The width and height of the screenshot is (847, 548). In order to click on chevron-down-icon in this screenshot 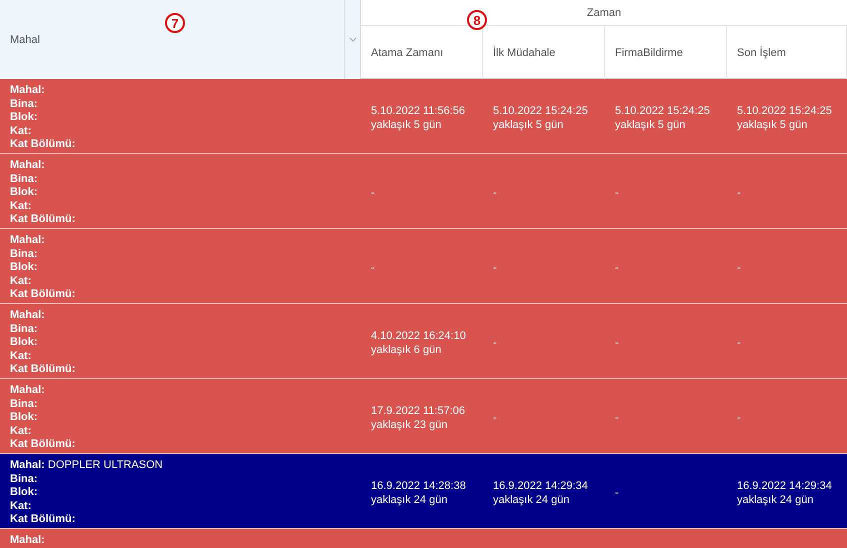, I will do `click(352, 39)`.